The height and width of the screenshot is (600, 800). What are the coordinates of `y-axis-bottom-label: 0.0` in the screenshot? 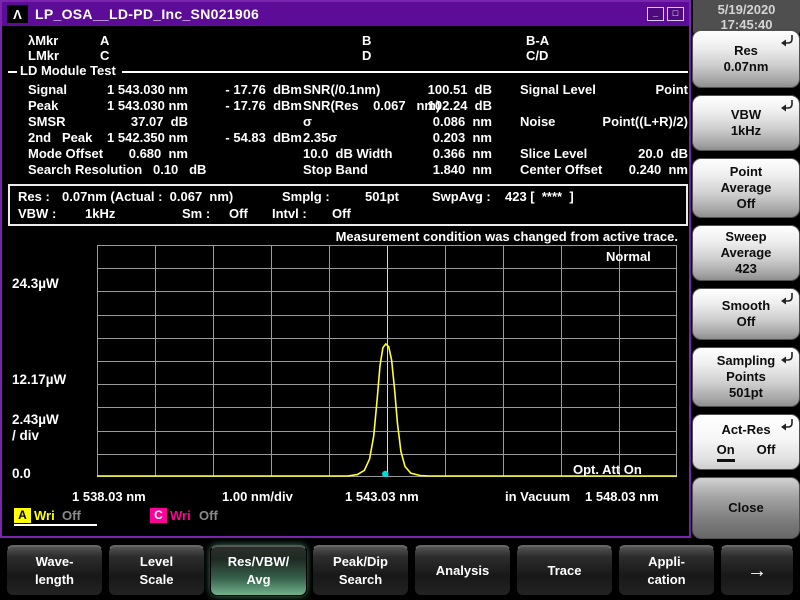 It's located at (21, 473).